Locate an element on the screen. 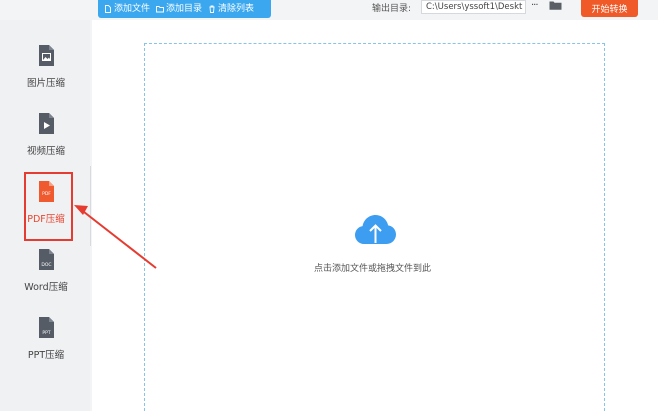 The width and height of the screenshot is (658, 411). ppt-icon-text: PPT is located at coordinates (46, 333).